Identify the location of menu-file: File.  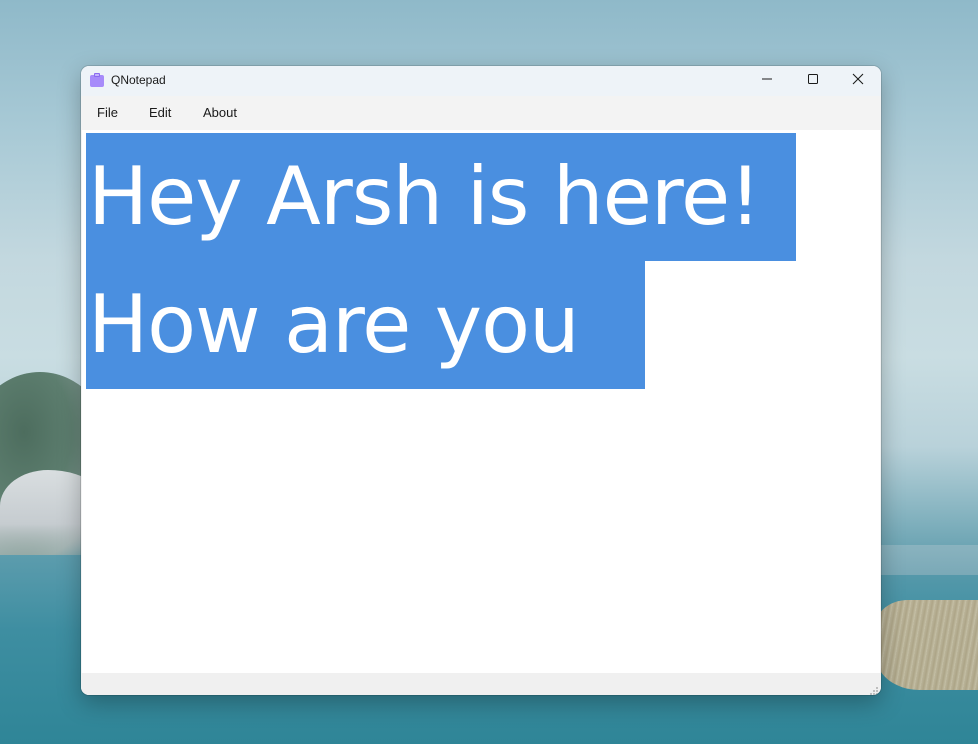
(107, 112).